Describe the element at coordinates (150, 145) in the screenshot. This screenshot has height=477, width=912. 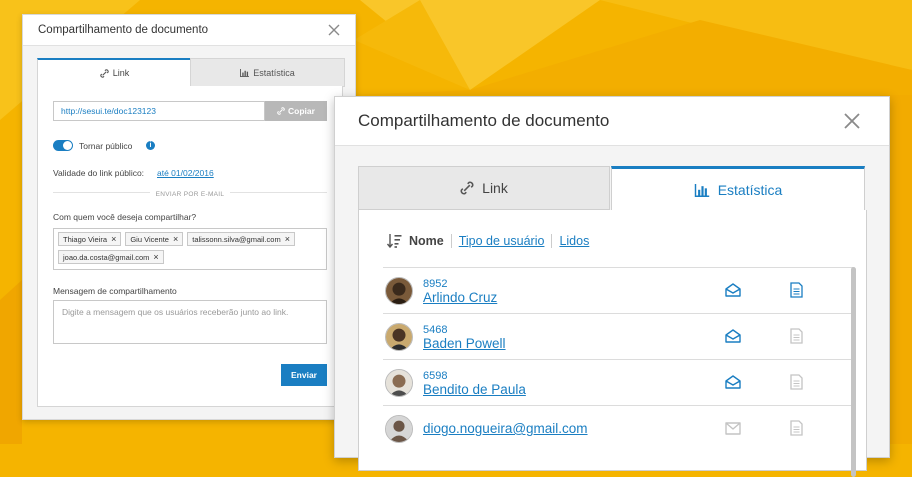
I see `info-icon: i` at that location.